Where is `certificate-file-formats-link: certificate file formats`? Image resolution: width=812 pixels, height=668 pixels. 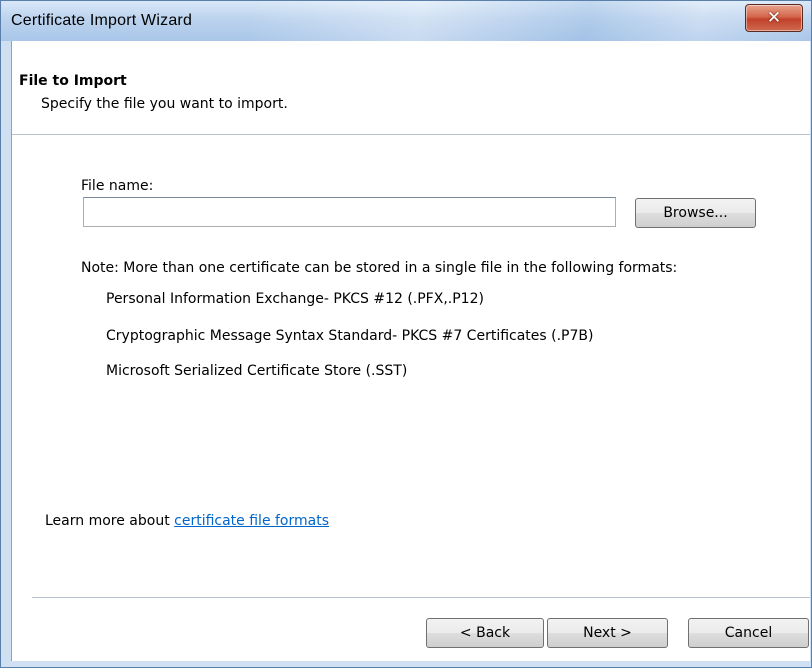 certificate-file-formats-link: certificate file formats is located at coordinates (251, 521).